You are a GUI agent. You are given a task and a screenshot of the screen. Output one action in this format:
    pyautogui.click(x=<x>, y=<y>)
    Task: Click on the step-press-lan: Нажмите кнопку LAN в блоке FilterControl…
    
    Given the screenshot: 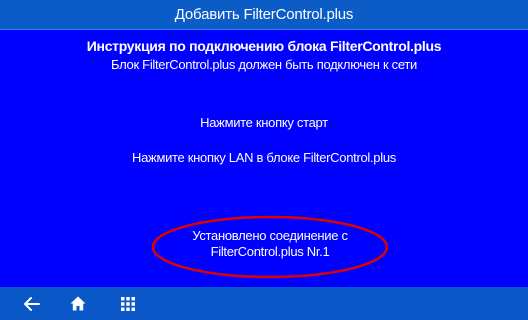 What is the action you would take?
    pyautogui.click(x=264, y=157)
    